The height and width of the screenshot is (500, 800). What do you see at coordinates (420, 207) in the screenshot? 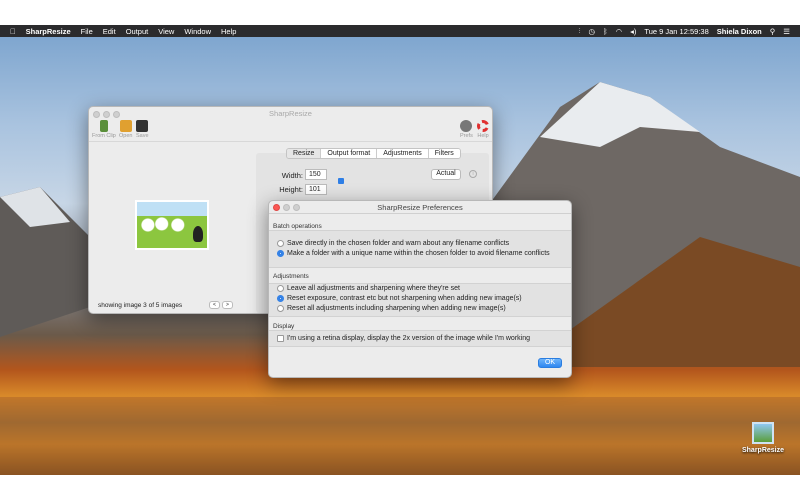
I see `prefs-title: SharpResize Preferences` at bounding box center [420, 207].